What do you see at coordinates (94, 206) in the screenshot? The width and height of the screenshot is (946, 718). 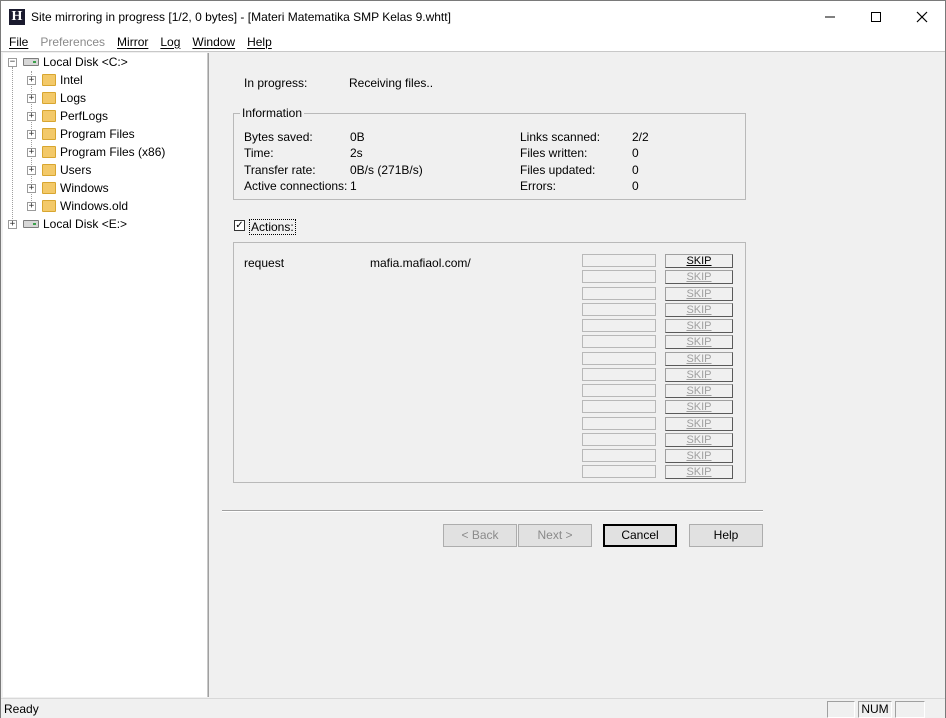 I see `tree-item-label: Windows.old` at bounding box center [94, 206].